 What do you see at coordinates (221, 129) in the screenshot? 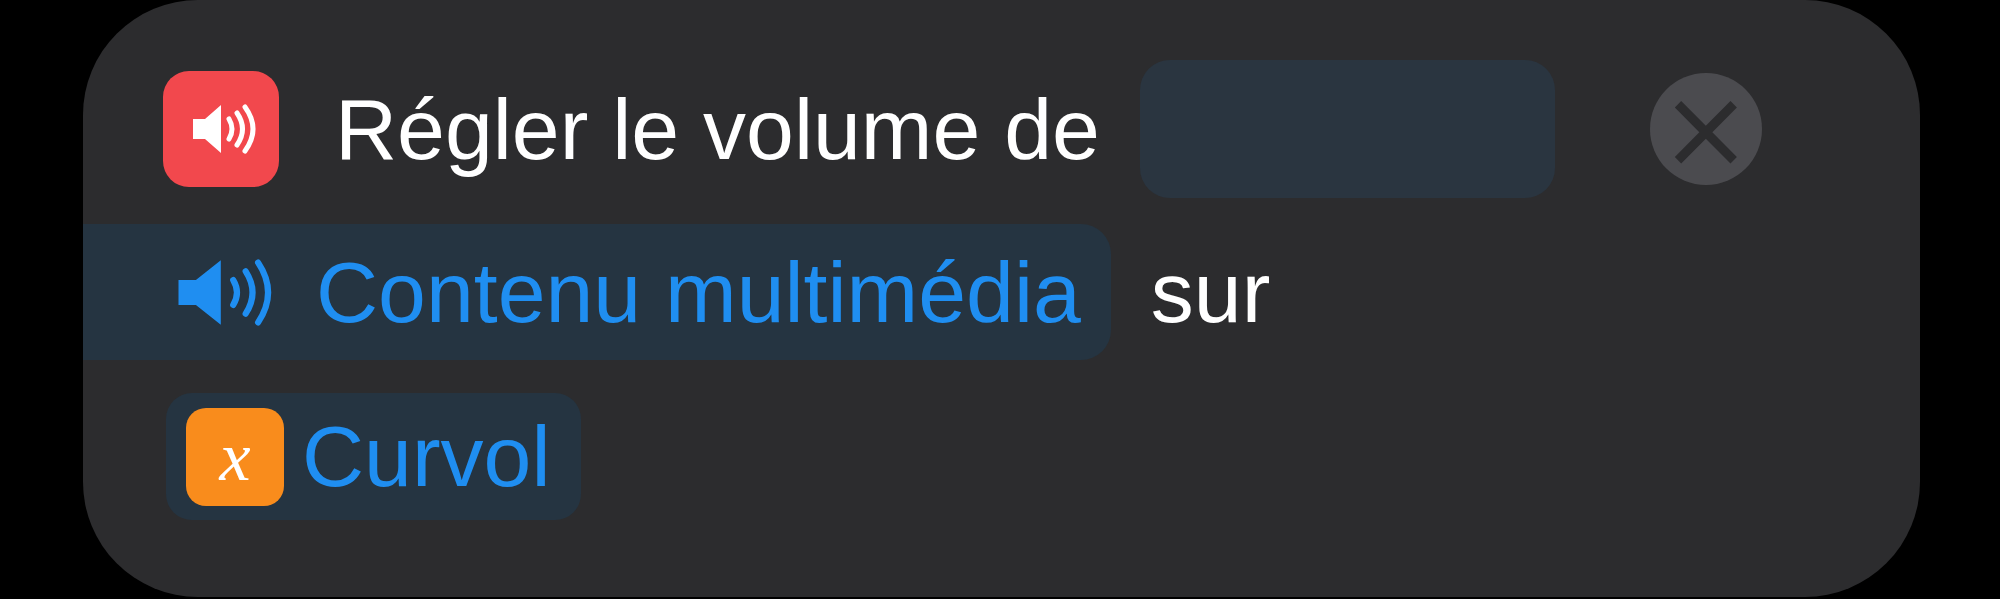
I see `speaker-icon` at bounding box center [221, 129].